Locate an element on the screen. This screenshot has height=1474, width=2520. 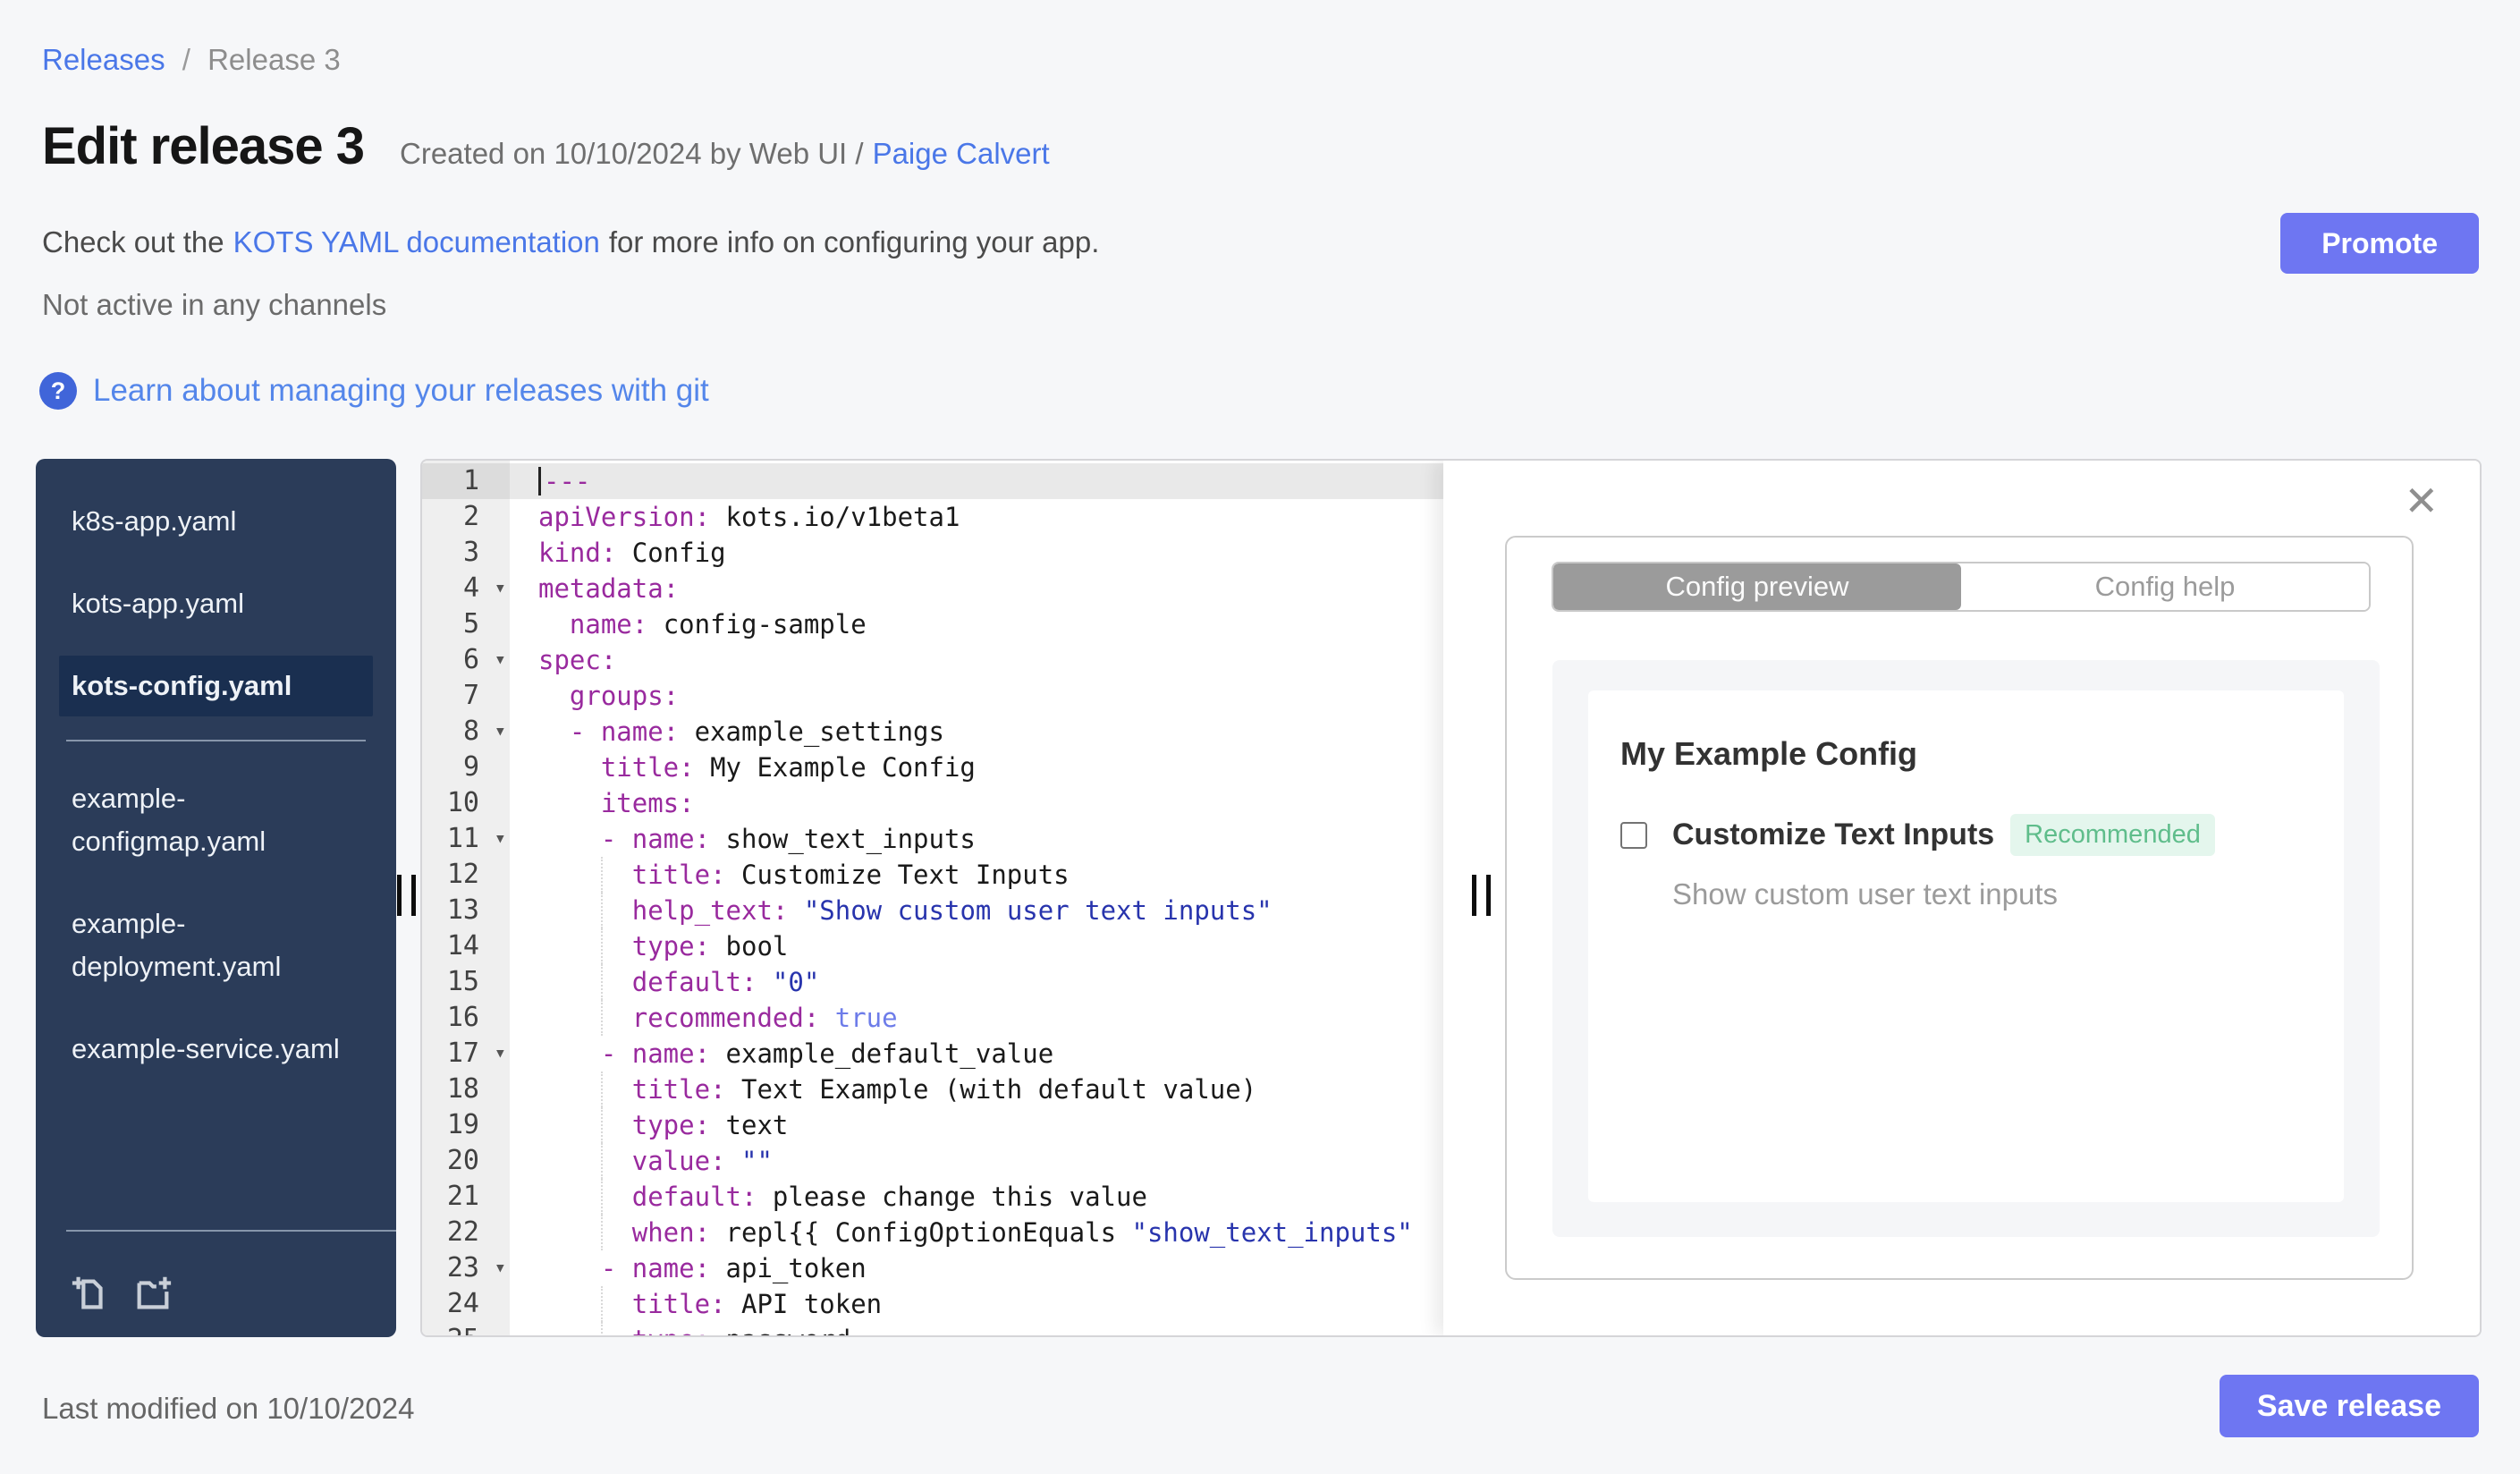
promote-button: Promote is located at coordinates (2379, 243).